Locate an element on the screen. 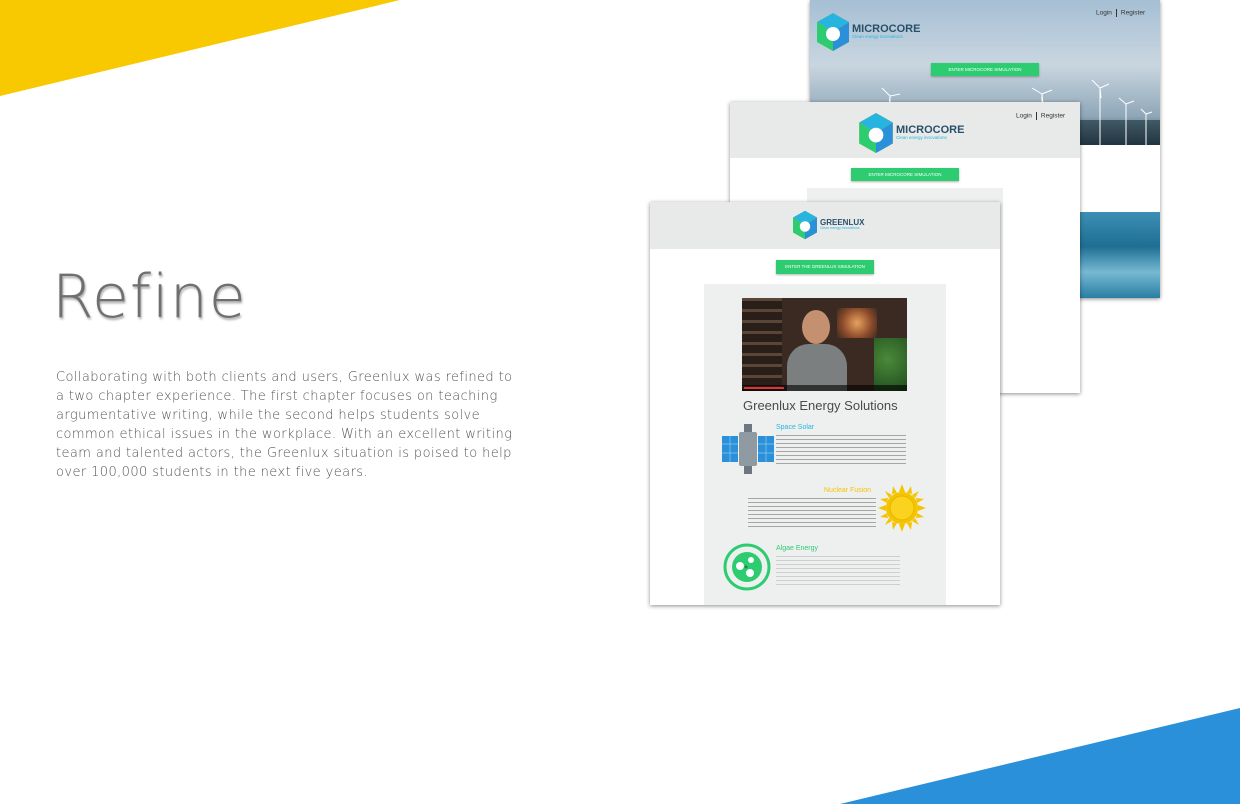 The height and width of the screenshot is (804, 1240). feature-text-nuclear-fusion is located at coordinates (812, 514).